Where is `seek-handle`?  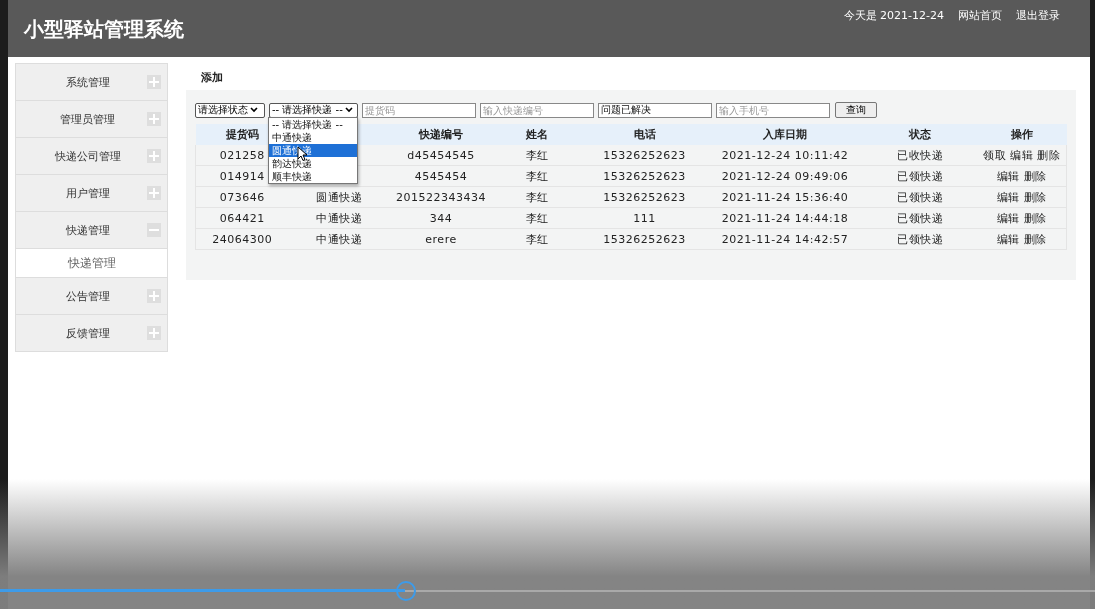
seek-handle is located at coordinates (406, 591).